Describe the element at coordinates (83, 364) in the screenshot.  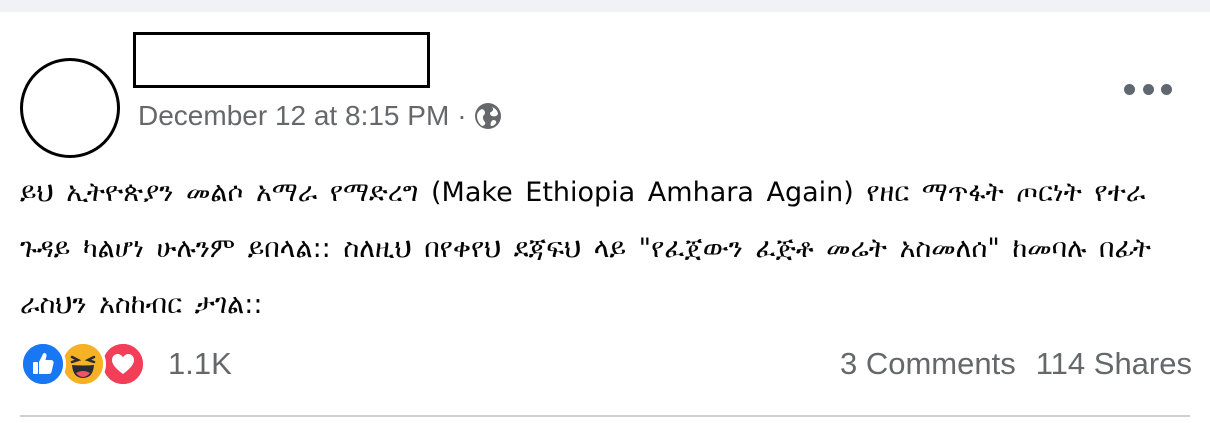
I see `haha-icon` at that location.